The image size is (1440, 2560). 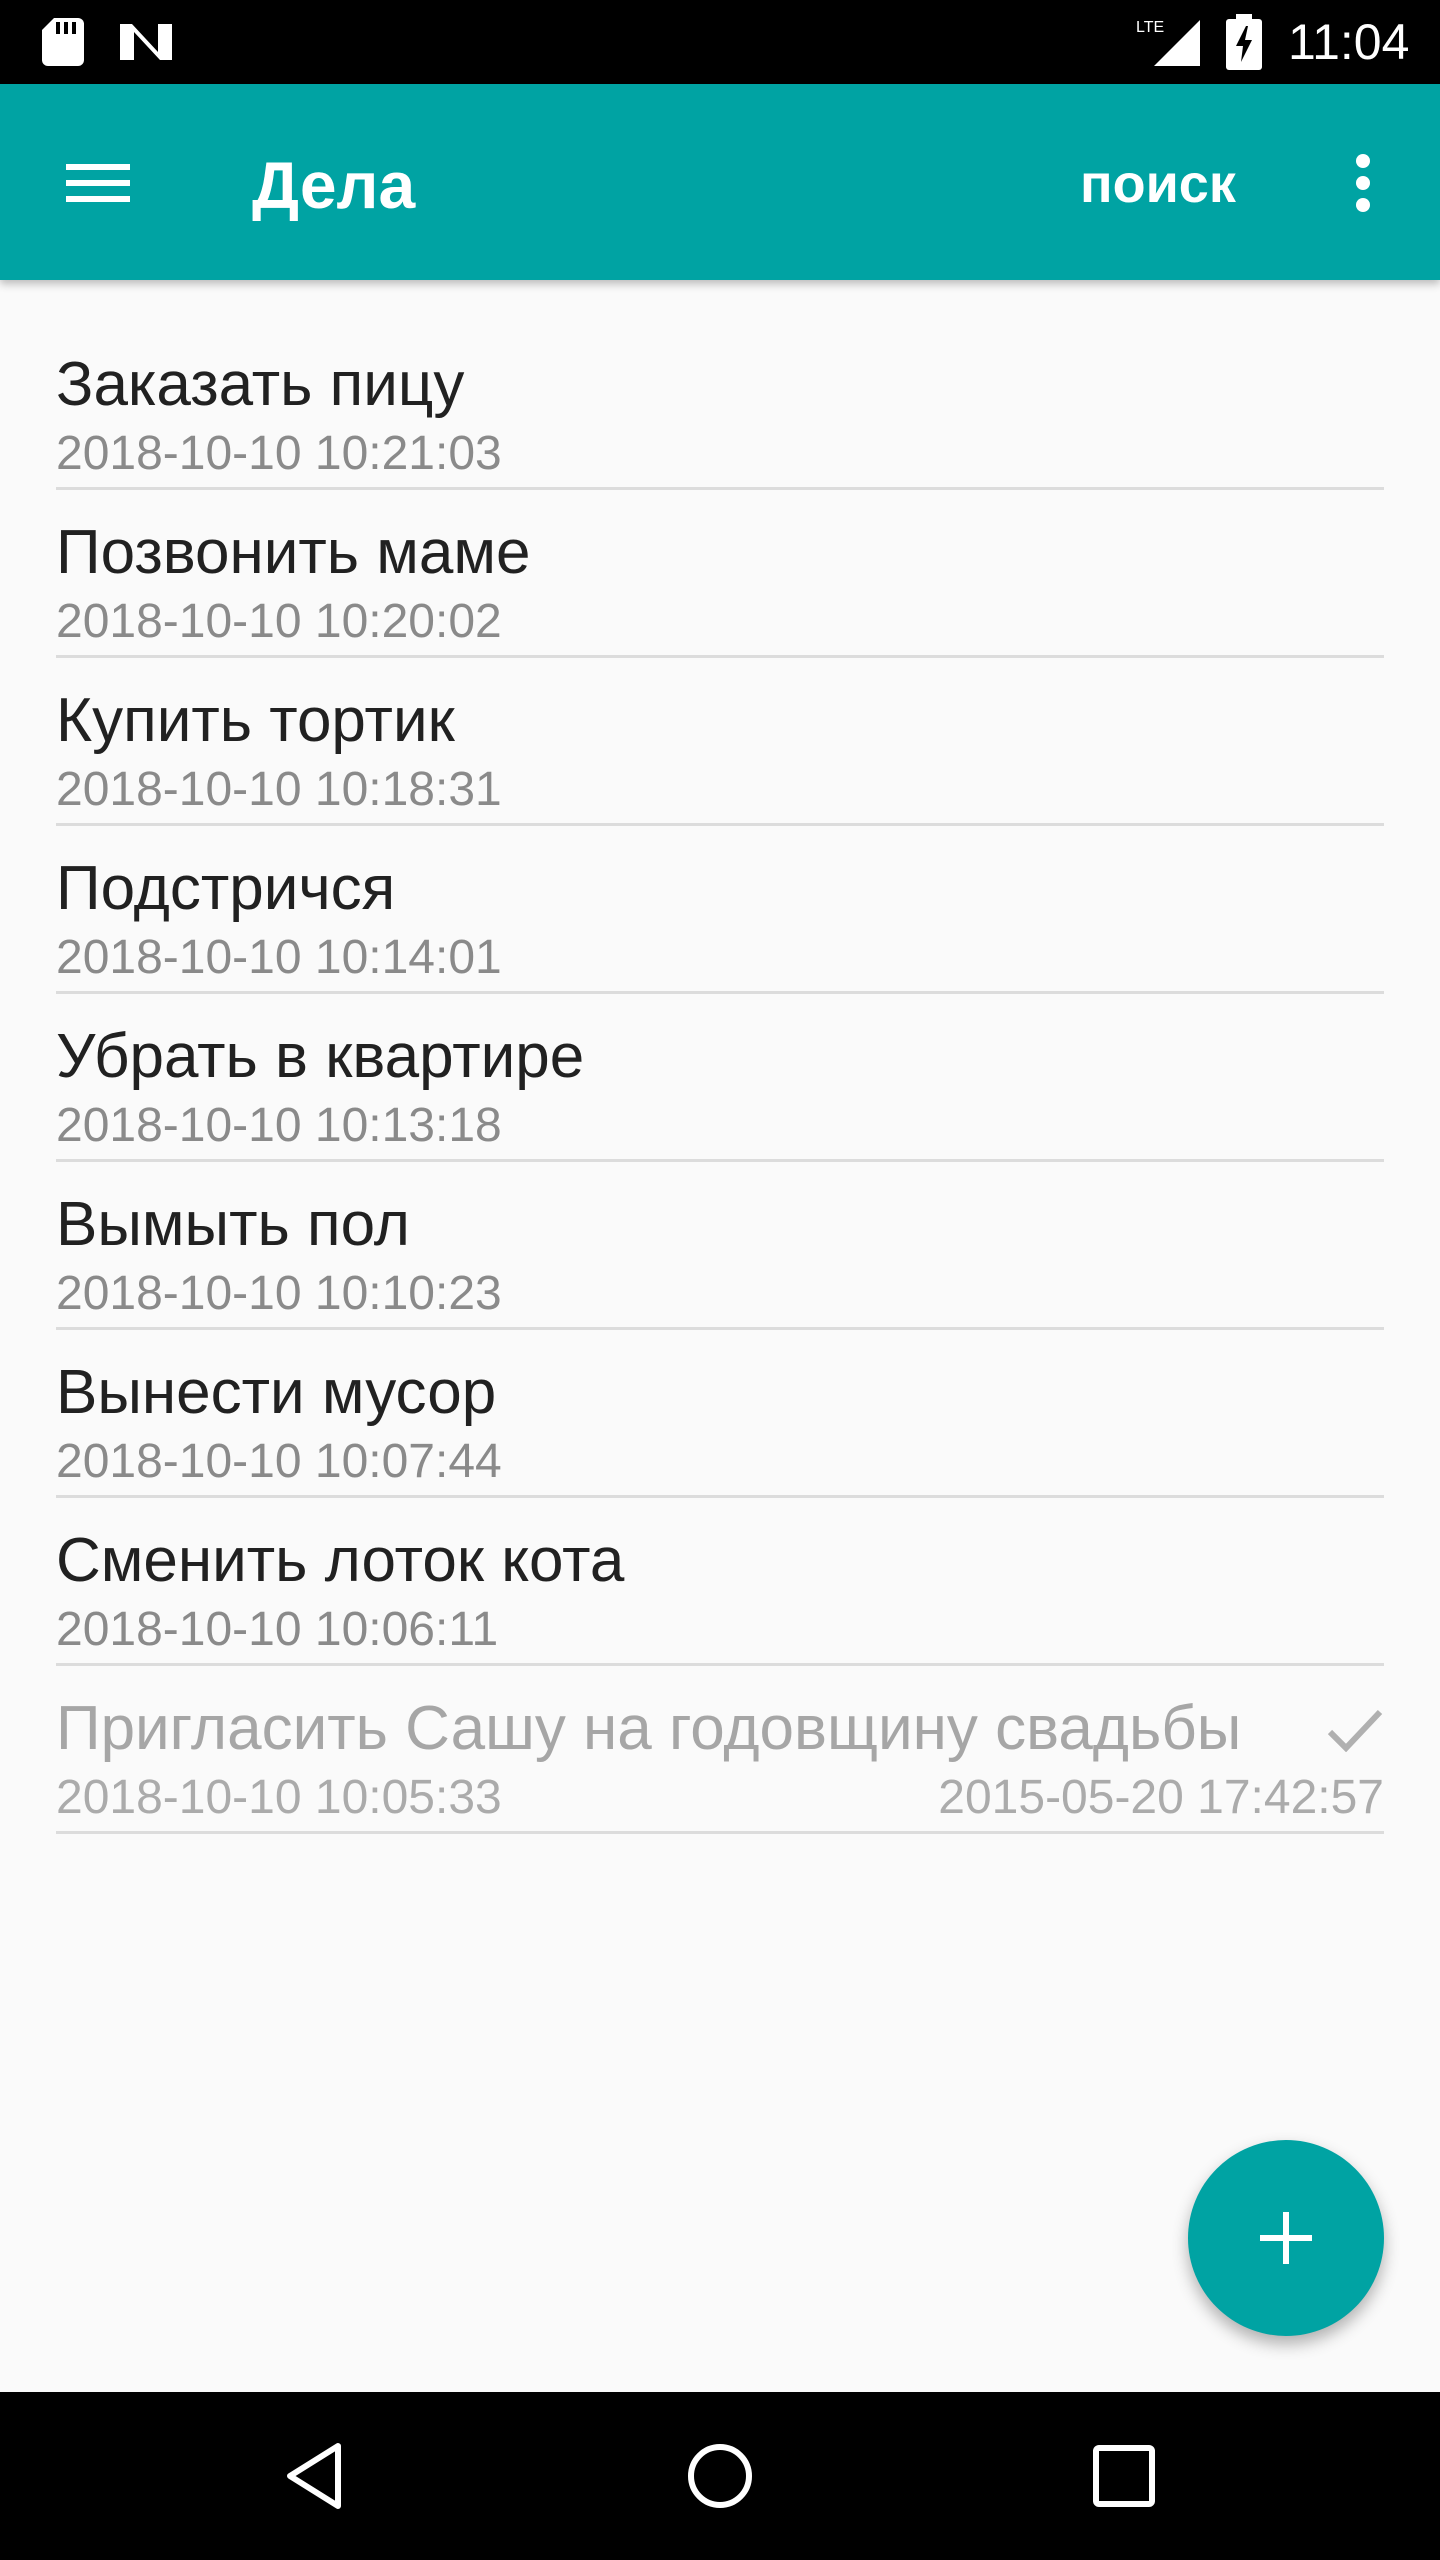 What do you see at coordinates (720, 742) in the screenshot?
I see `list-item: Купить тортик 2018-10-10 10:18:31` at bounding box center [720, 742].